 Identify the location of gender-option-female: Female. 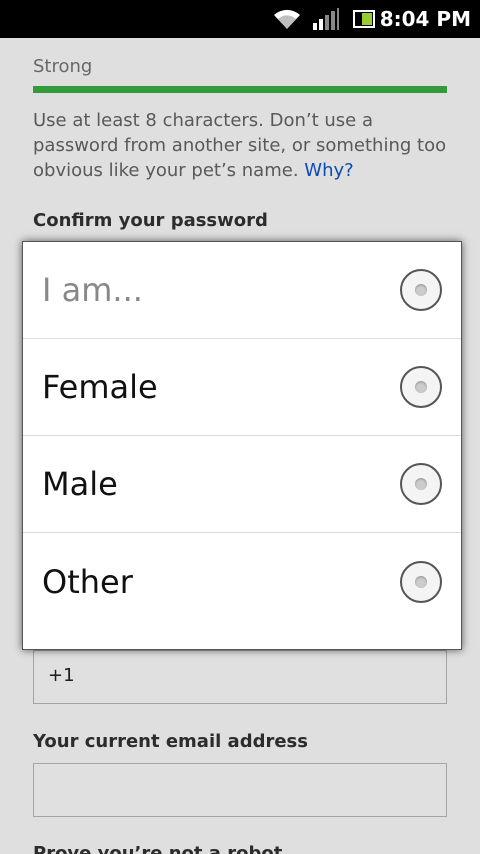
(242, 387).